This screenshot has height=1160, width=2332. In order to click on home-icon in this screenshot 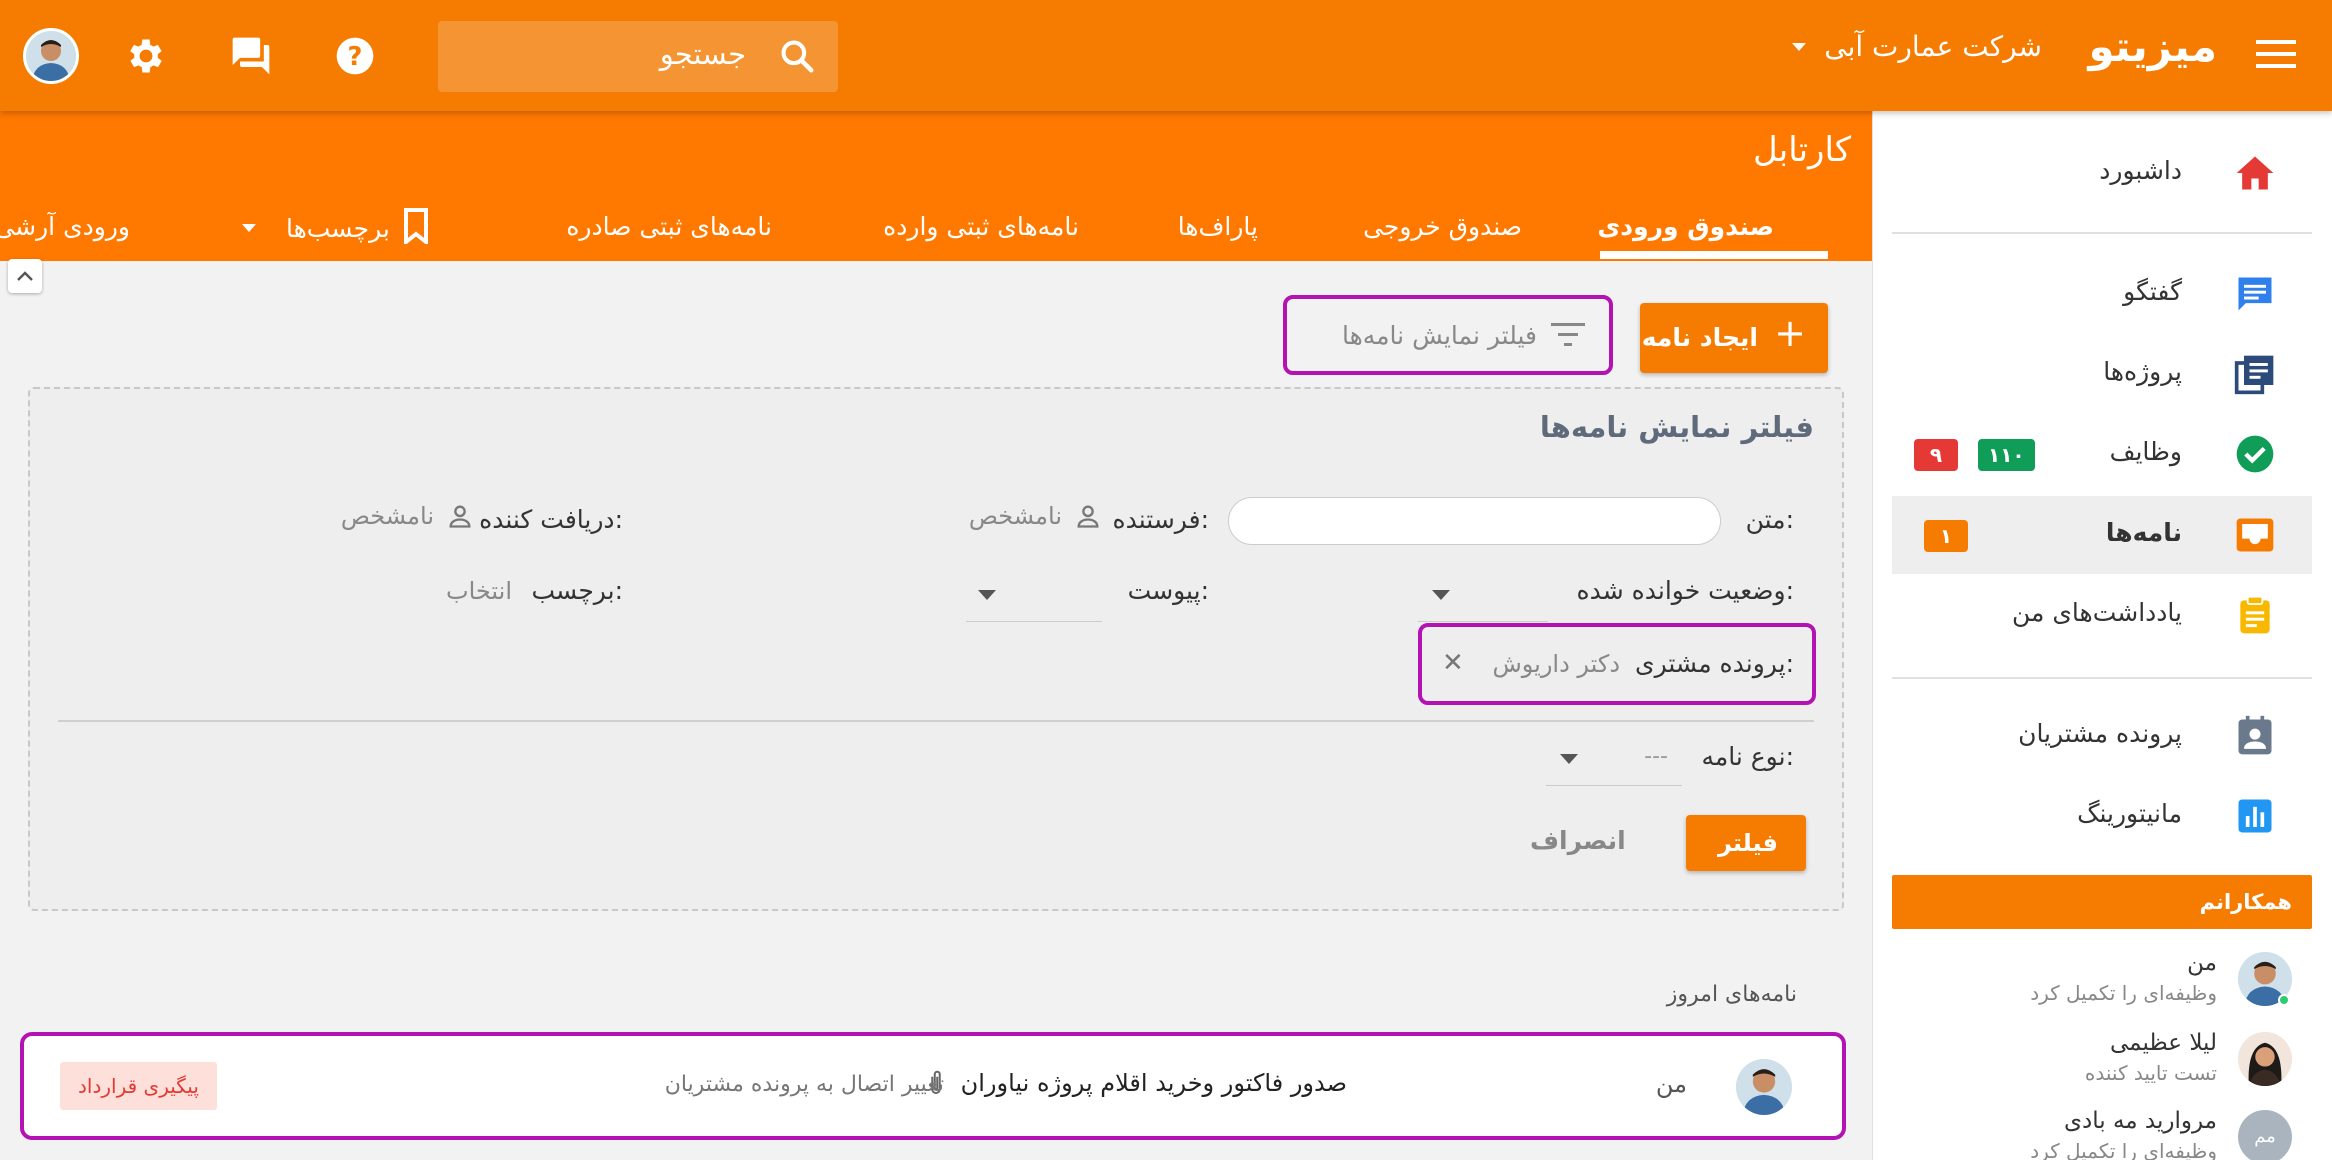, I will do `click(2255, 173)`.